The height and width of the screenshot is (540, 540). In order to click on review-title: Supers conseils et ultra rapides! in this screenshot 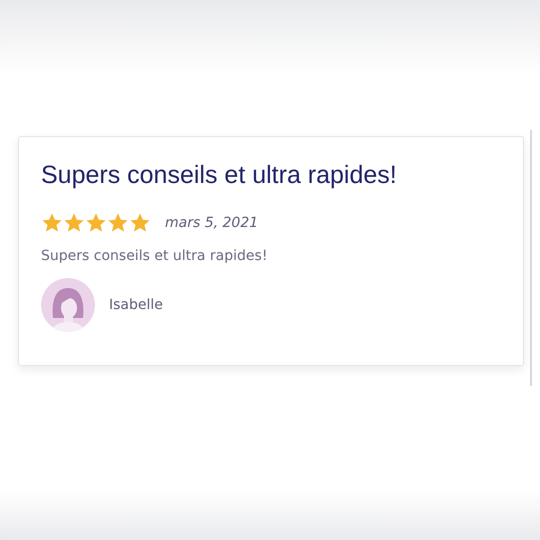, I will do `click(219, 175)`.